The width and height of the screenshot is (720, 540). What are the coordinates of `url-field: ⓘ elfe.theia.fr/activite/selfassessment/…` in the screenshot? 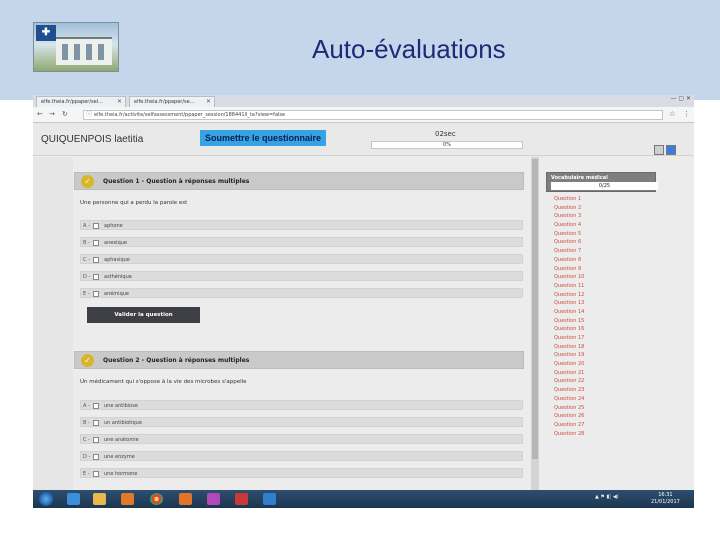 It's located at (373, 115).